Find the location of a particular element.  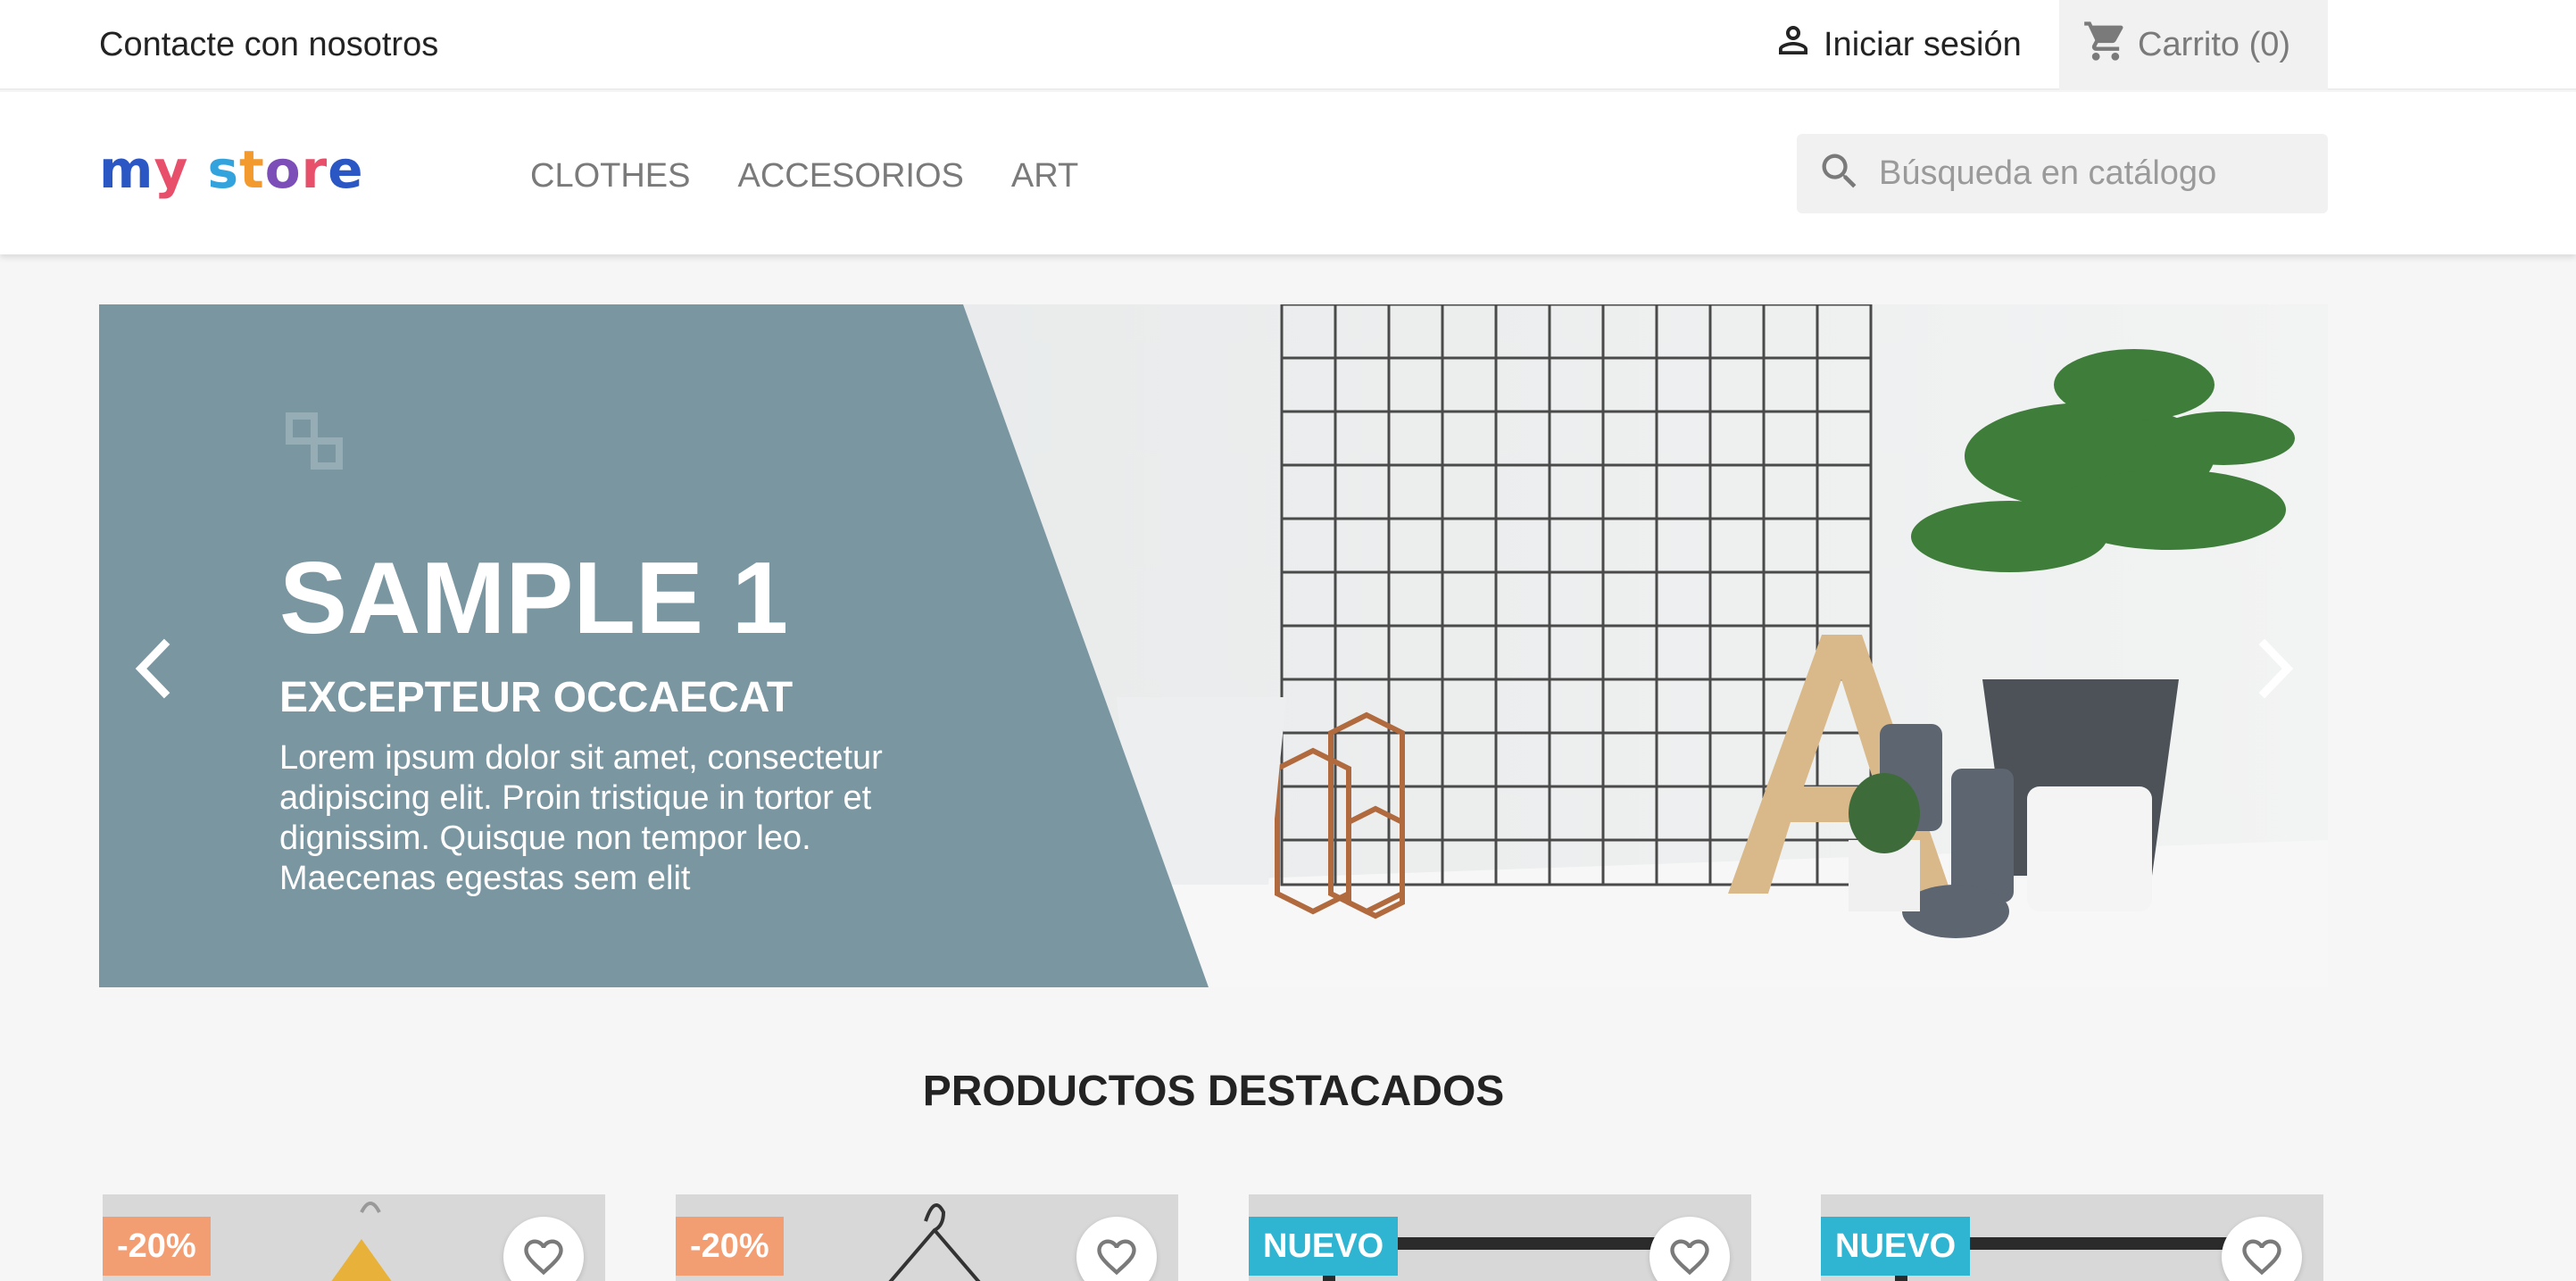

nav-item-art: ART is located at coordinates (1044, 176).